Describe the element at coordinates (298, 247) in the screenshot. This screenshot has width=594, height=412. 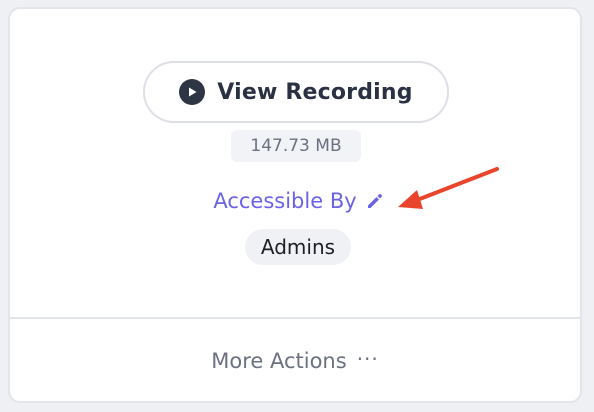
I see `role-chip-admins: Admins` at that location.